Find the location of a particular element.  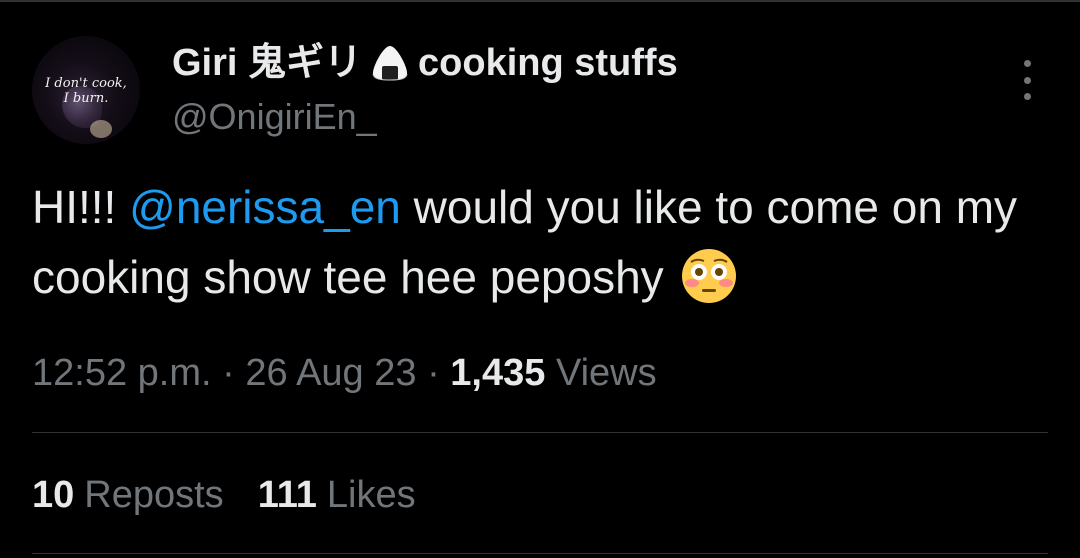

tweet-meta: 12:52 p.m. · 26 Aug 23 · 1,435 Views is located at coordinates (344, 373).